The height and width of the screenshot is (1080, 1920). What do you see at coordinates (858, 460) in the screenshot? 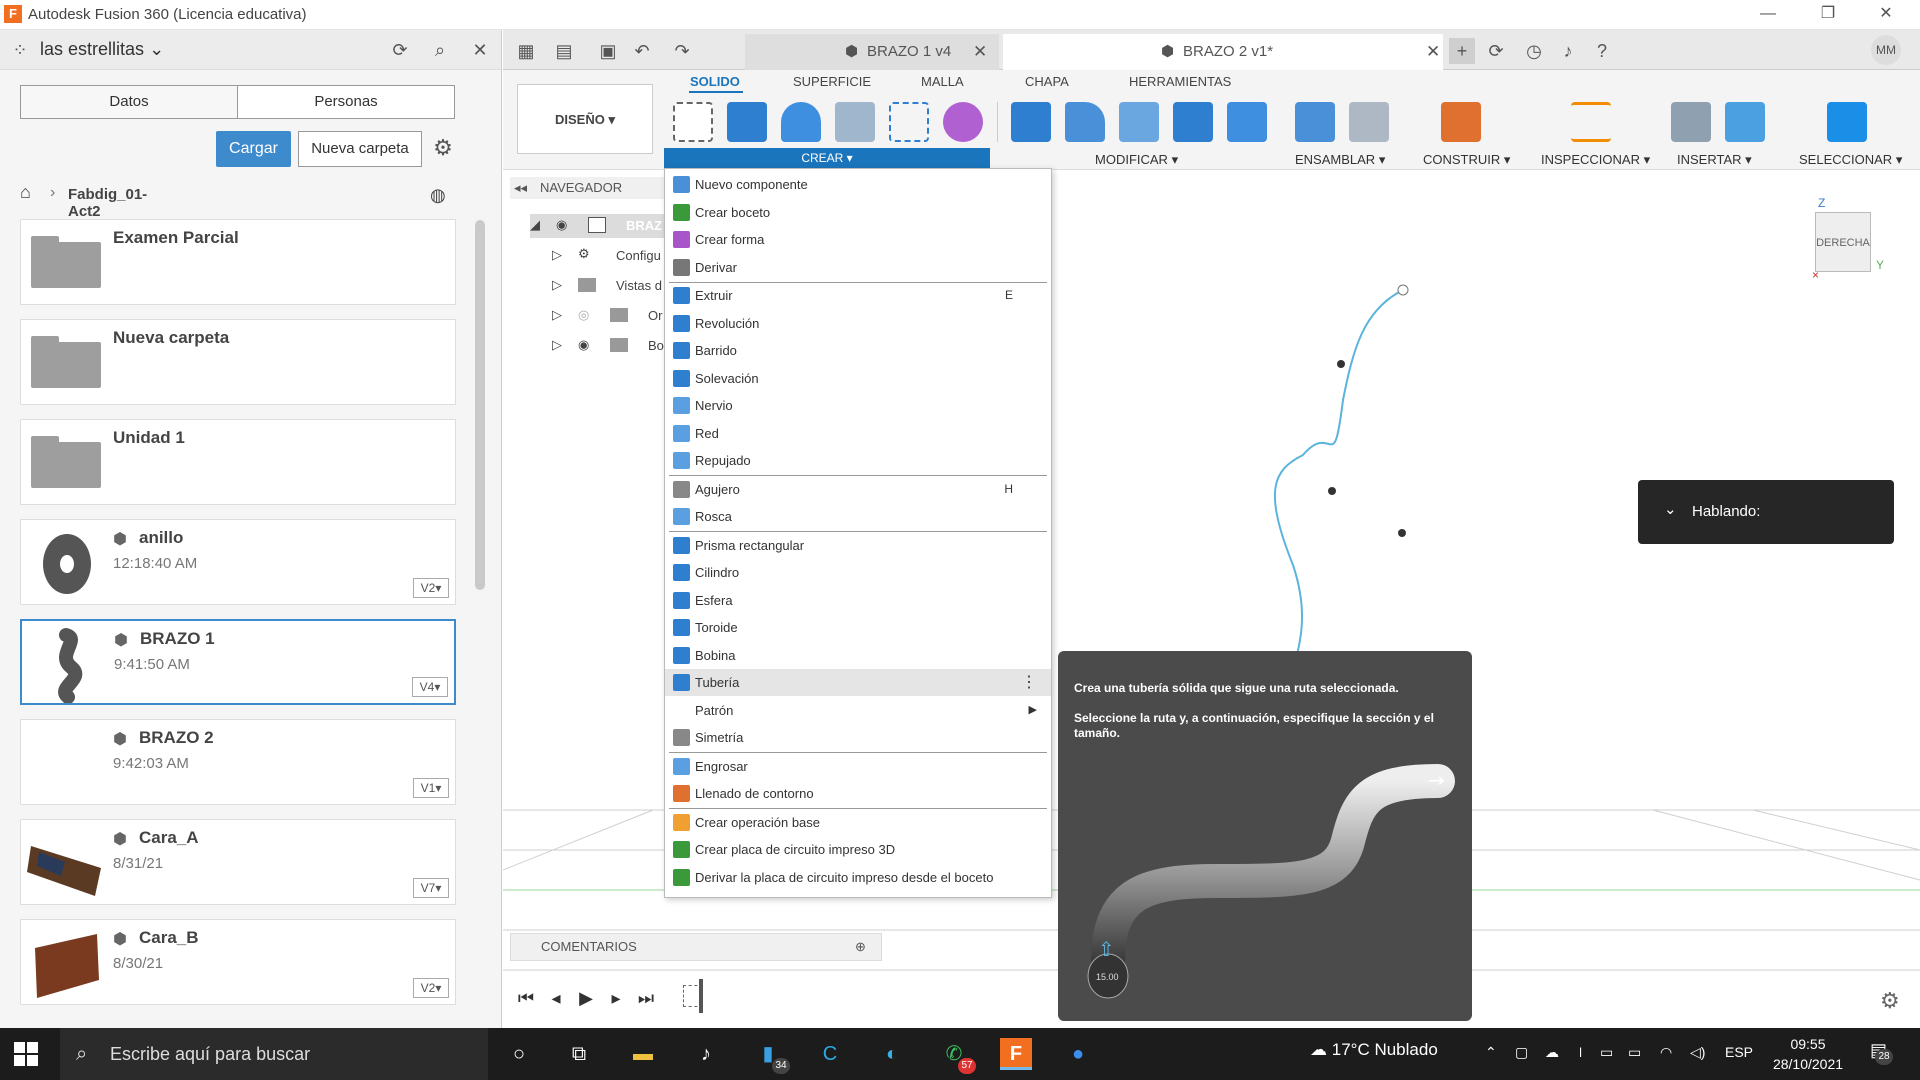
I see `menu-item-repujado: Repujado` at bounding box center [858, 460].